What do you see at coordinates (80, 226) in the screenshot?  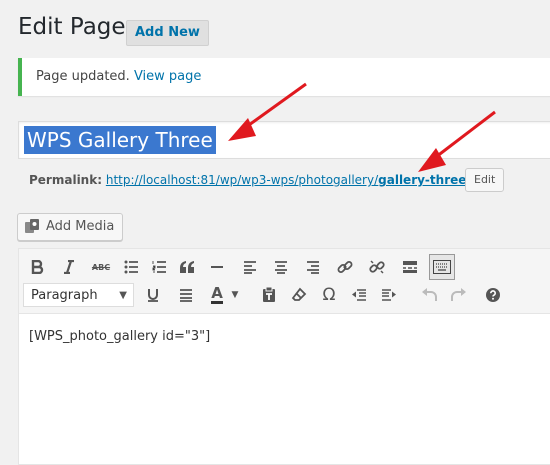 I see `add-media-label: Add Media` at bounding box center [80, 226].